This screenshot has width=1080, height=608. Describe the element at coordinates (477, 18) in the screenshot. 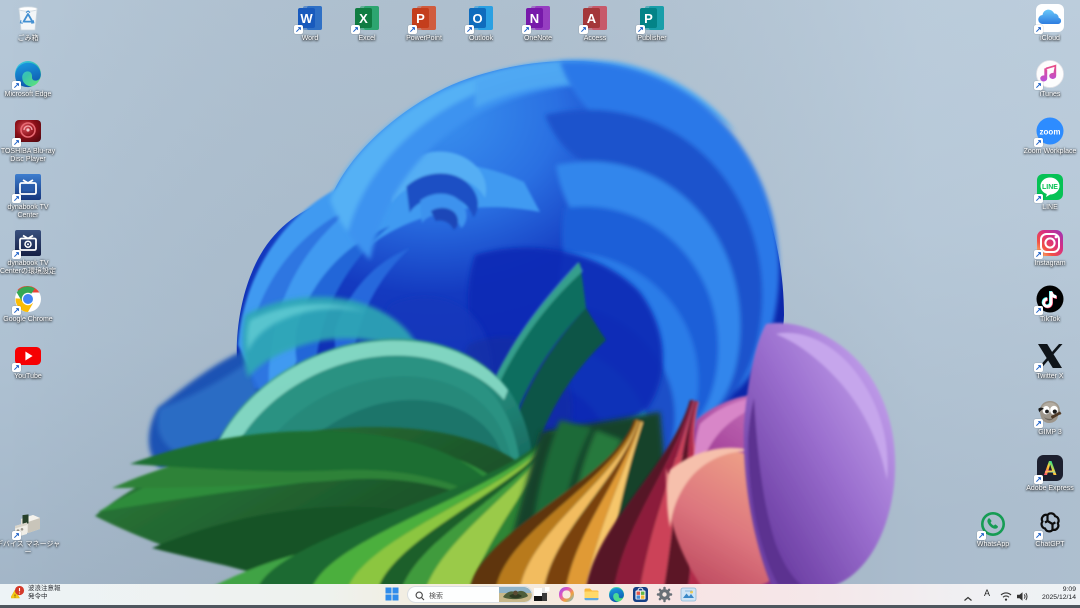

I see `svg-text: O` at that location.